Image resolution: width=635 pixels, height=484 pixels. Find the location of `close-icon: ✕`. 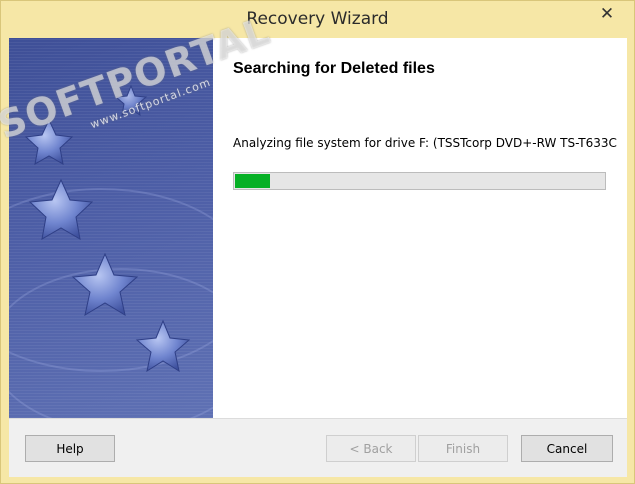

close-icon: ✕ is located at coordinates (607, 14).